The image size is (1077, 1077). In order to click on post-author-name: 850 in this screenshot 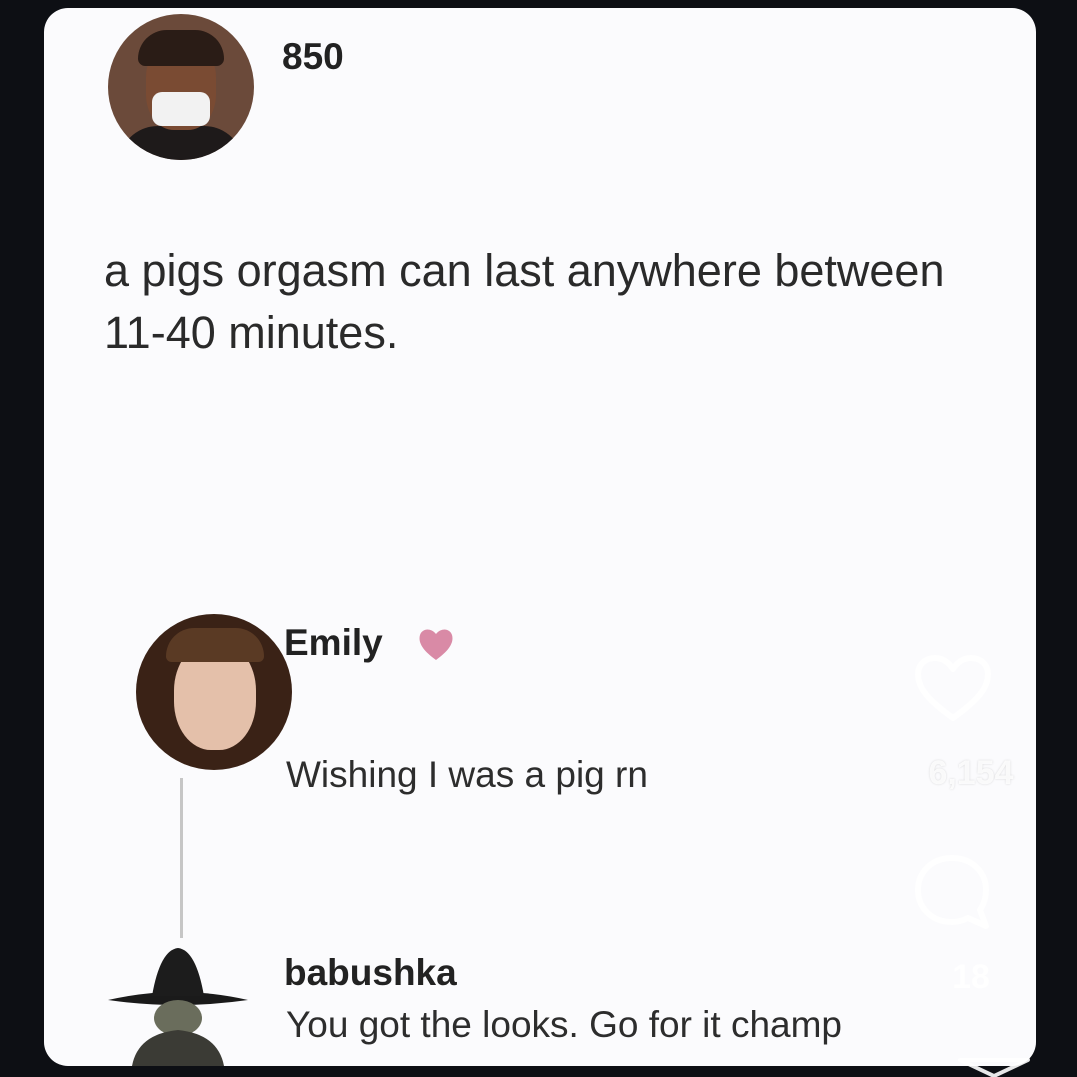, I will do `click(313, 57)`.